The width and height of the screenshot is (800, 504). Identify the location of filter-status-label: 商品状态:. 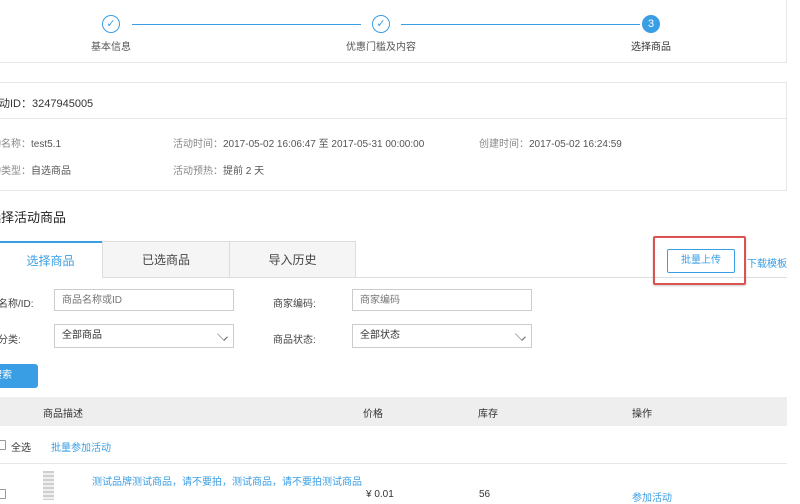
(294, 340).